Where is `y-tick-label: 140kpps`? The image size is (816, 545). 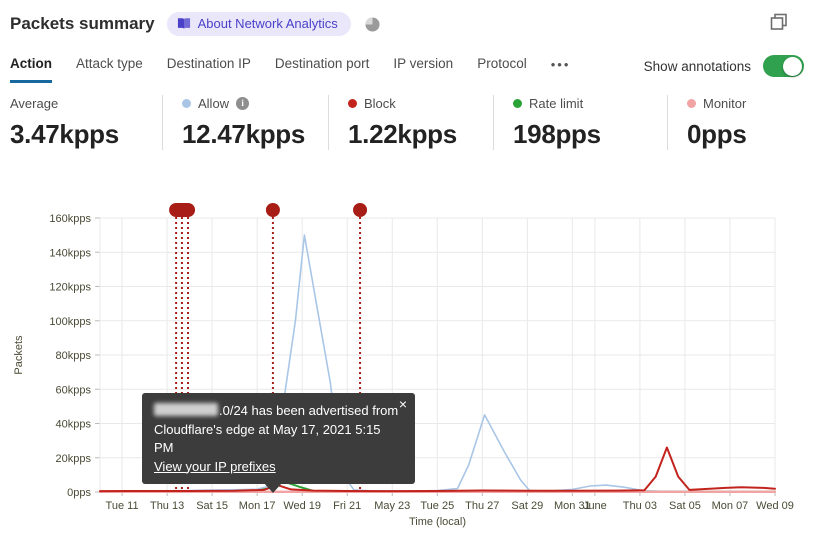
y-tick-label: 140kpps is located at coordinates (70, 253).